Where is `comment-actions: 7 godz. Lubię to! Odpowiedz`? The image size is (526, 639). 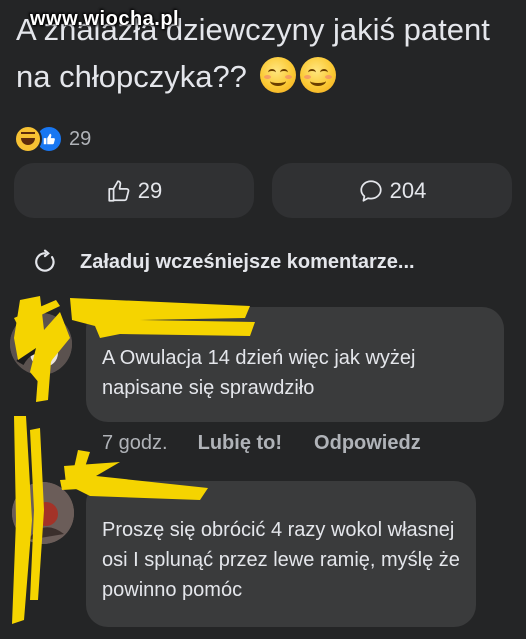
comment-actions: 7 godz. Lubię to! Odpowiedz is located at coordinates (261, 443).